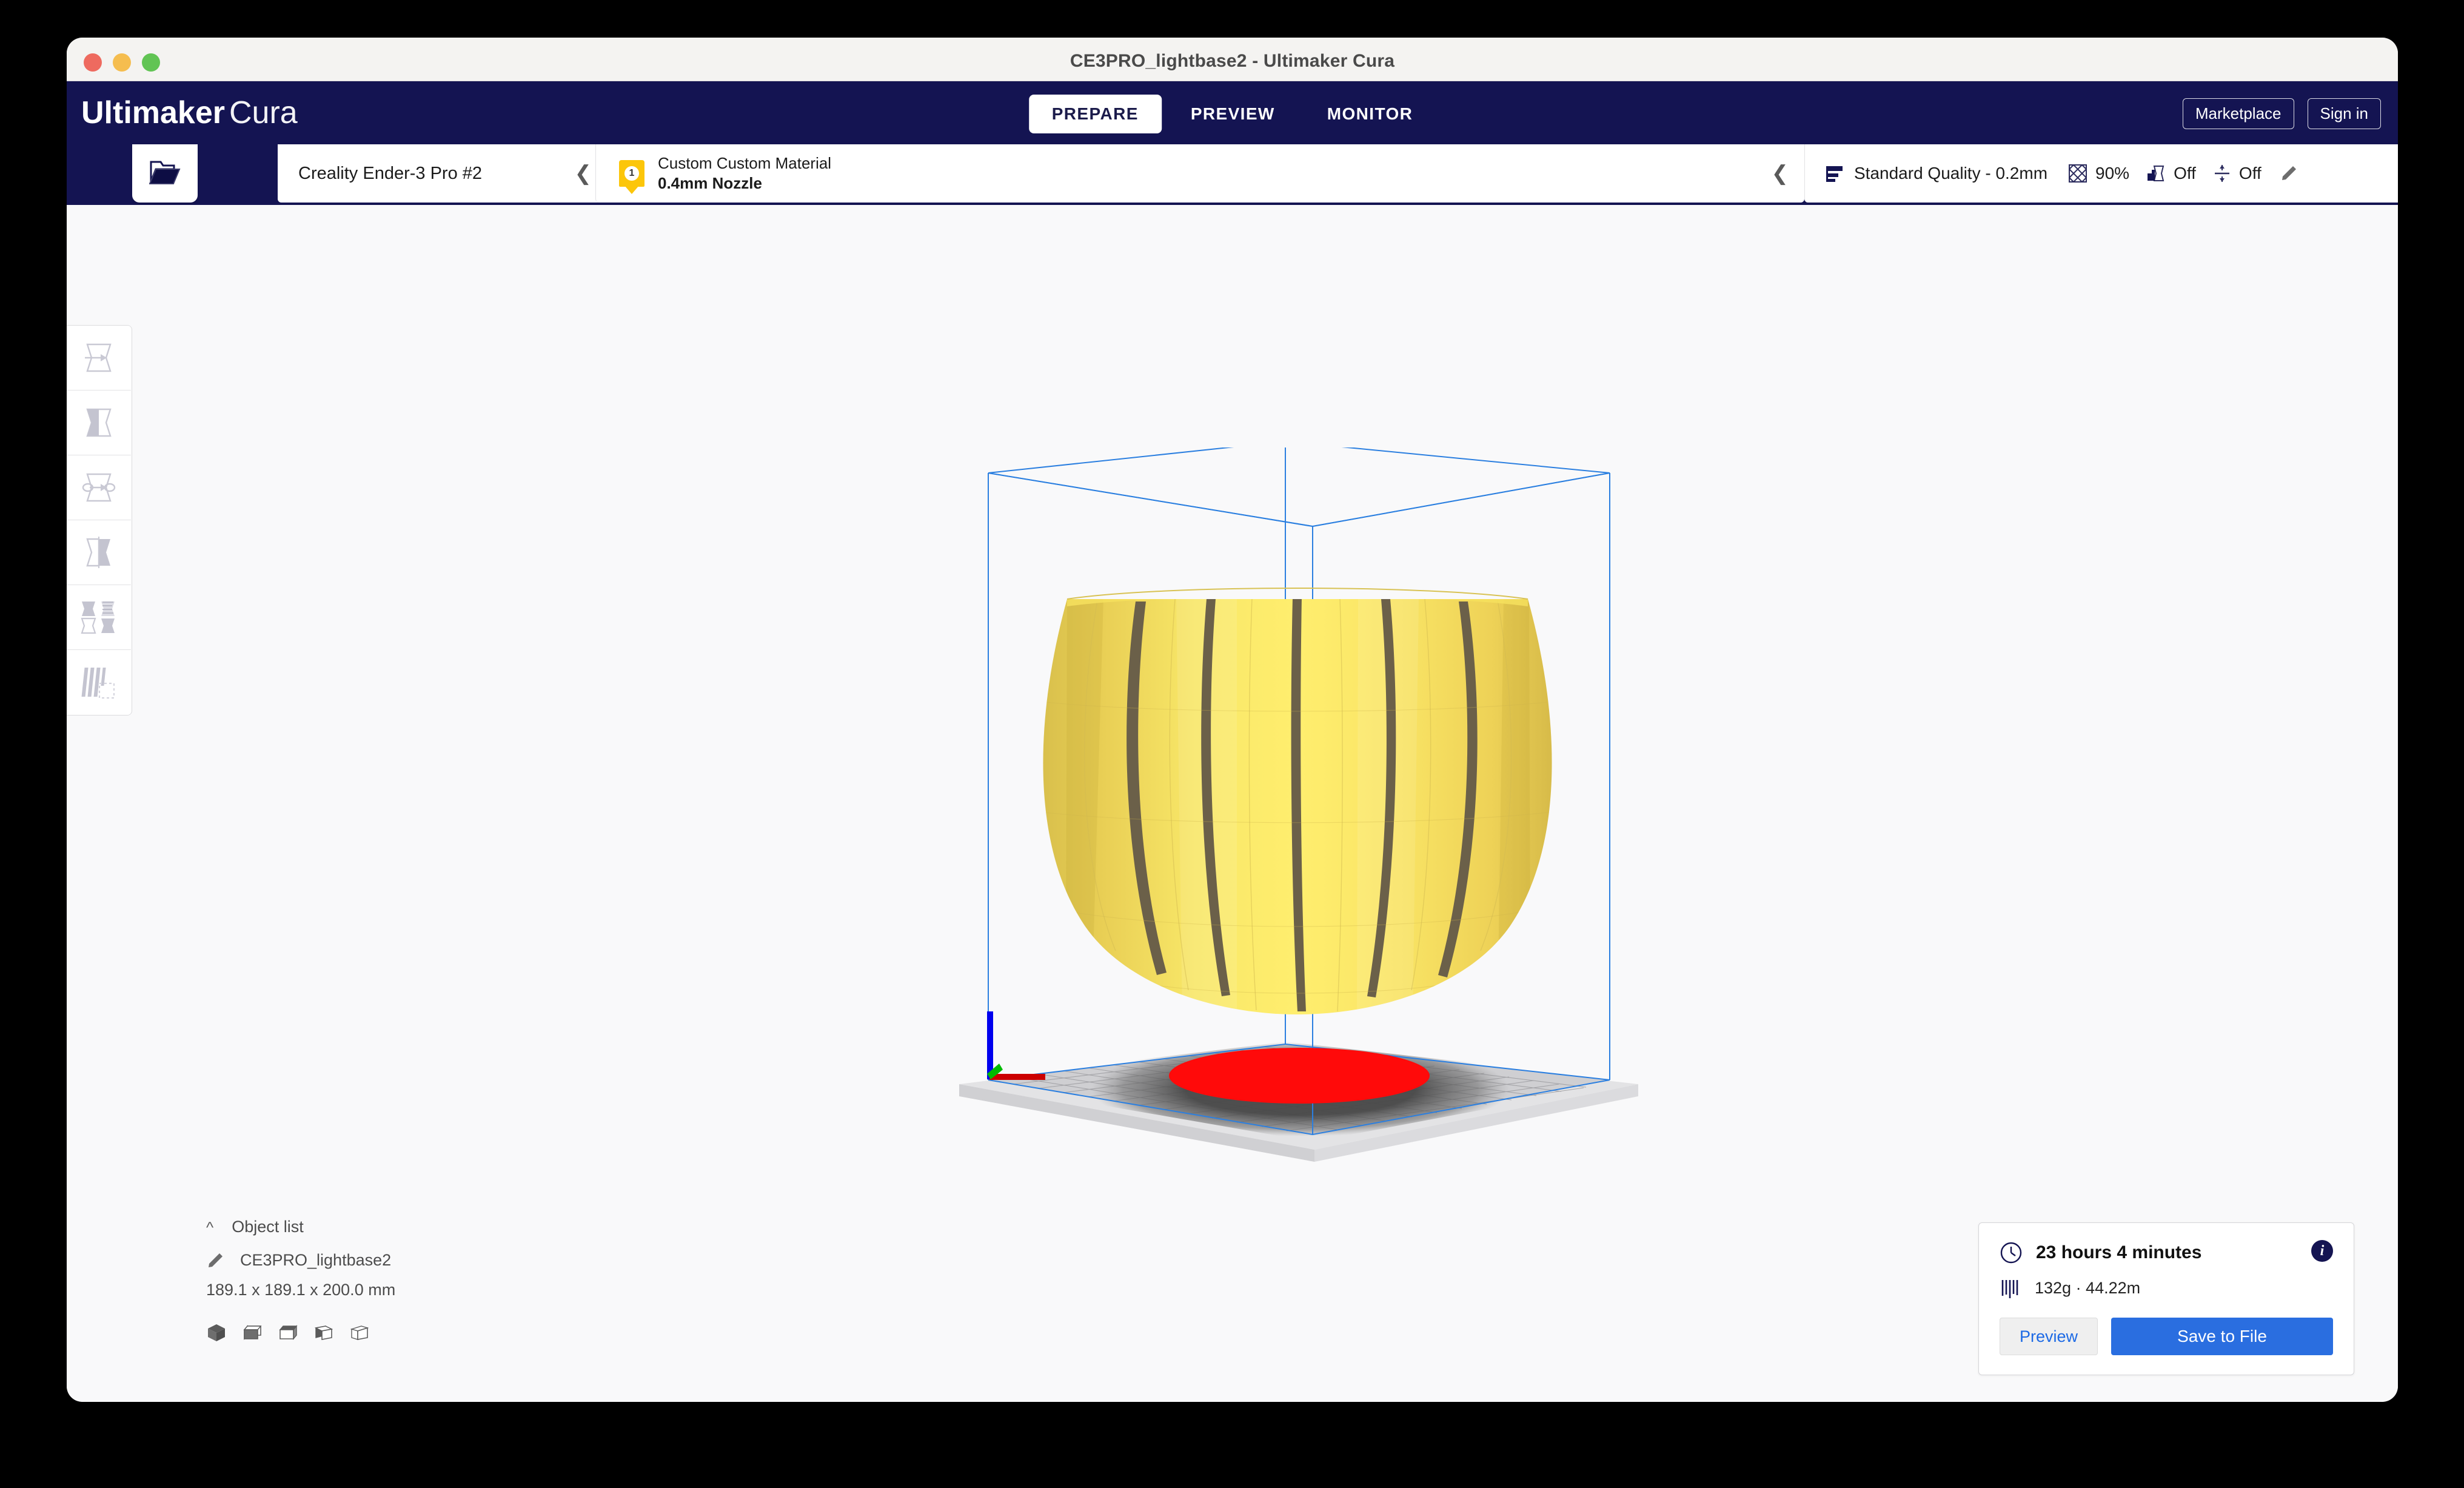  I want to click on quality-profile: Standard Quality - 0.2mm, so click(1936, 173).